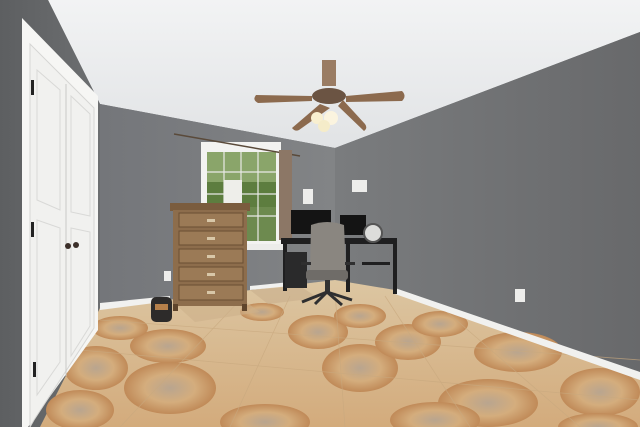 This screenshot has width=640, height=427. Describe the element at coordinates (373, 233) in the screenshot. I see `desk-fan` at that location.